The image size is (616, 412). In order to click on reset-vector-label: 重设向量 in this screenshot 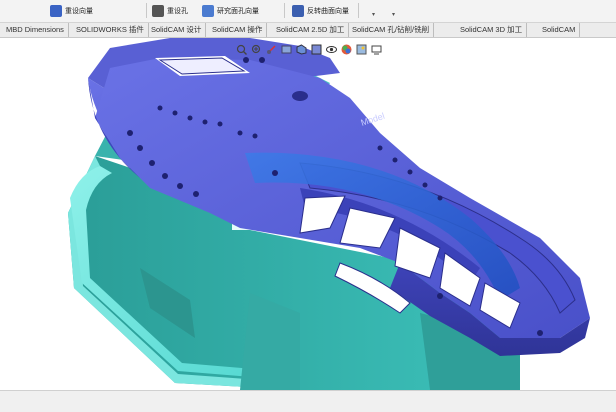, I will do `click(79, 11)`.